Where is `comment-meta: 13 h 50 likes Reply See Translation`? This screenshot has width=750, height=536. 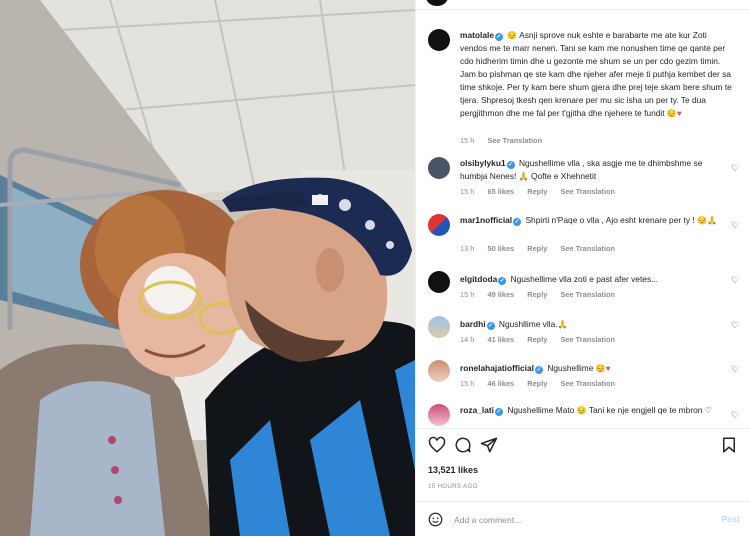
comment-meta: 13 h 50 likes Reply See Translation is located at coordinates (543, 248).